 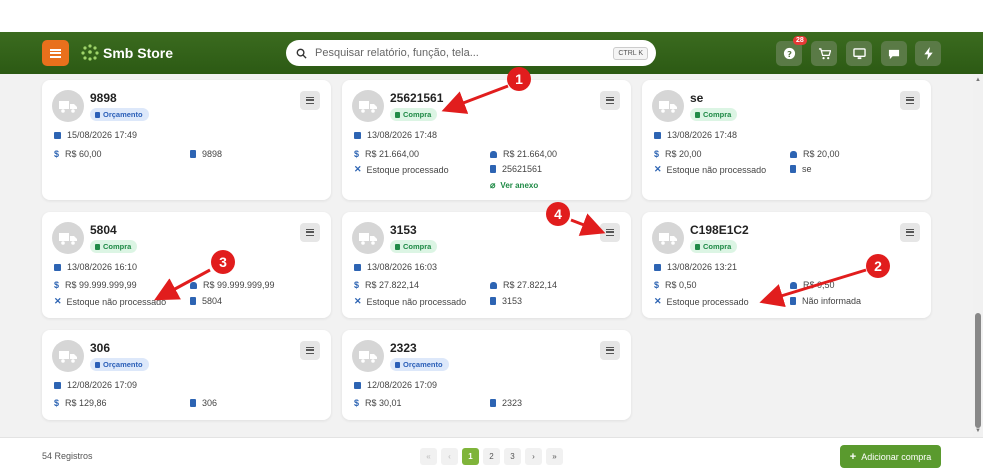 I want to click on chat-button, so click(x=894, y=53).